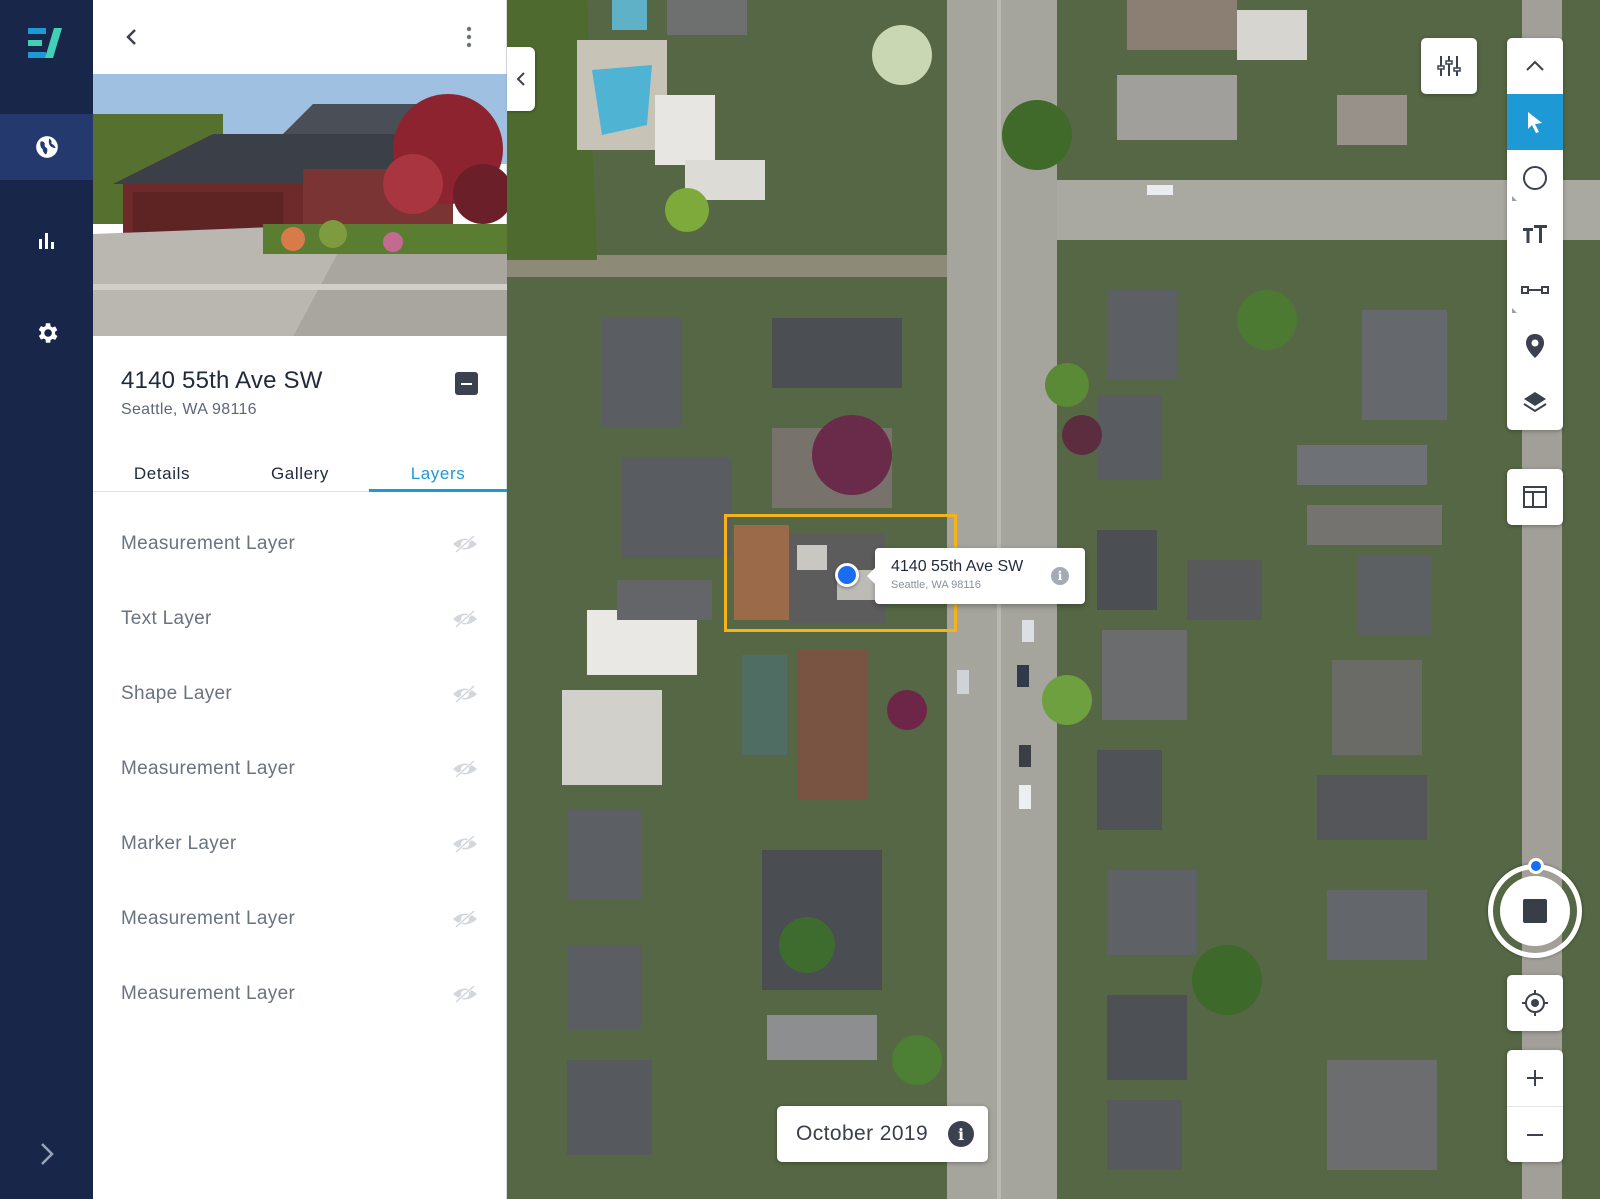 The width and height of the screenshot is (1600, 1199). Describe the element at coordinates (862, 1133) in the screenshot. I see `imagery-date: October 2019` at that location.